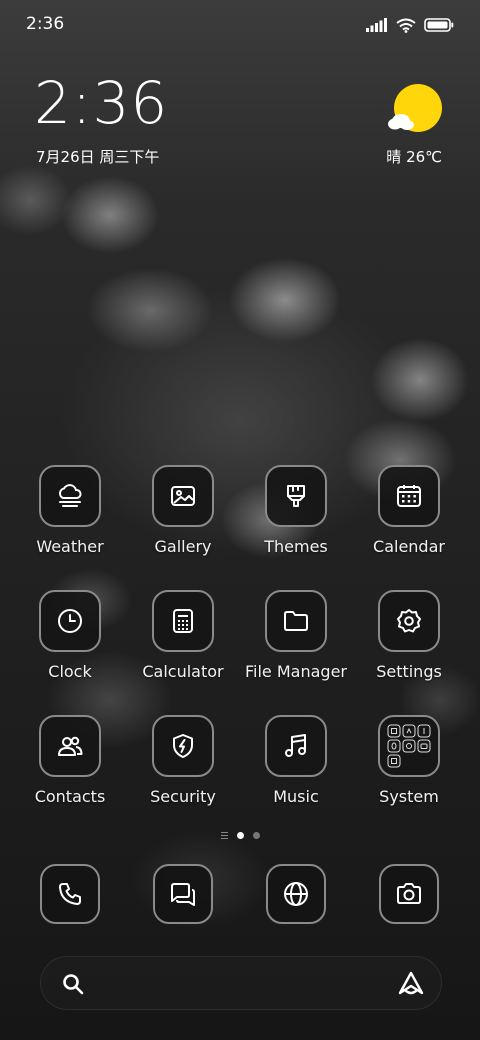  I want to click on app-calendar: Calendar, so click(409, 520).